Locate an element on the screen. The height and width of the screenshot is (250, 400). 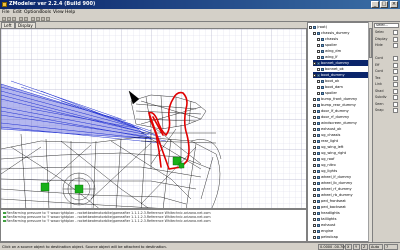
minimize-button: _ is located at coordinates (375, 4).